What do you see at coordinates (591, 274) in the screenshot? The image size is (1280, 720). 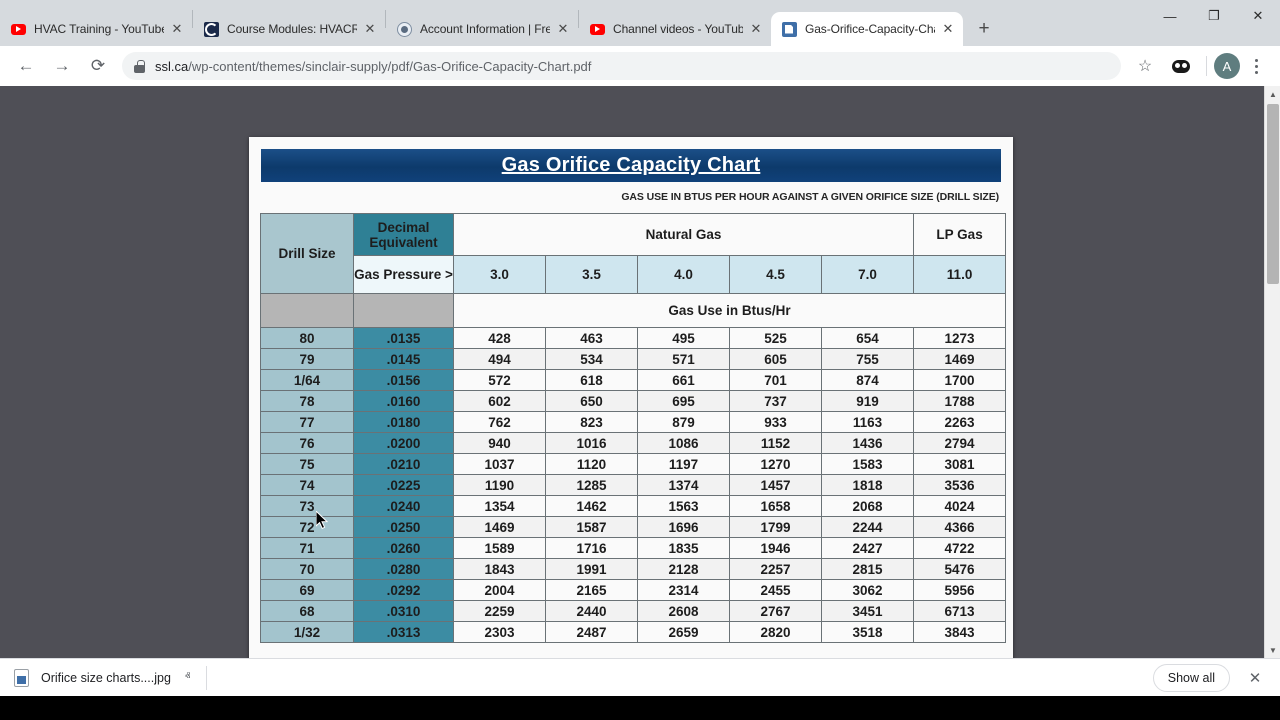 I see `header-pressure-3-5: 3.5` at bounding box center [591, 274].